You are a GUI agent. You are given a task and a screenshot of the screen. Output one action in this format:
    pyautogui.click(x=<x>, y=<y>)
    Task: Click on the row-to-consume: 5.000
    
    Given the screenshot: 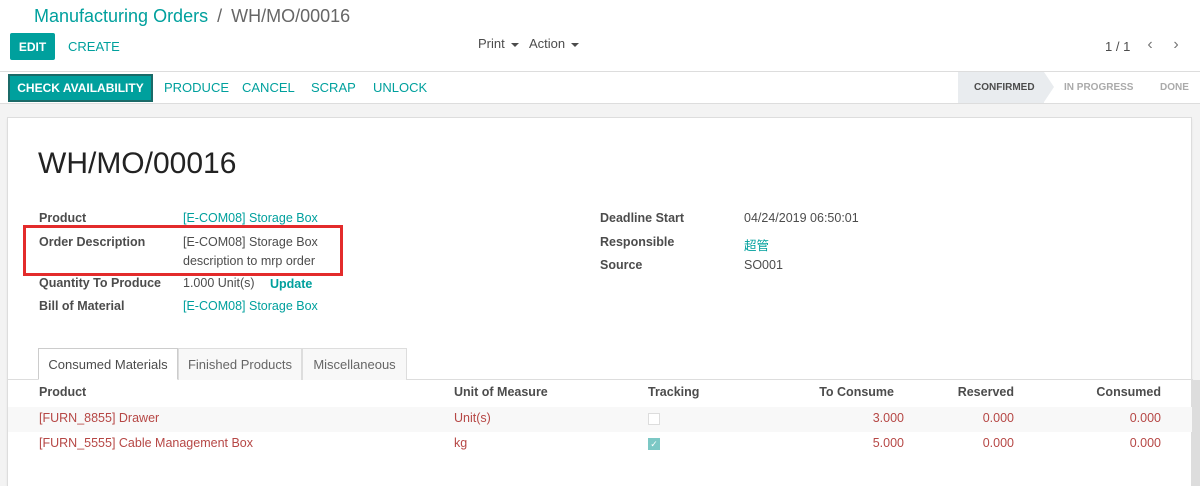 What is the action you would take?
    pyautogui.click(x=888, y=443)
    